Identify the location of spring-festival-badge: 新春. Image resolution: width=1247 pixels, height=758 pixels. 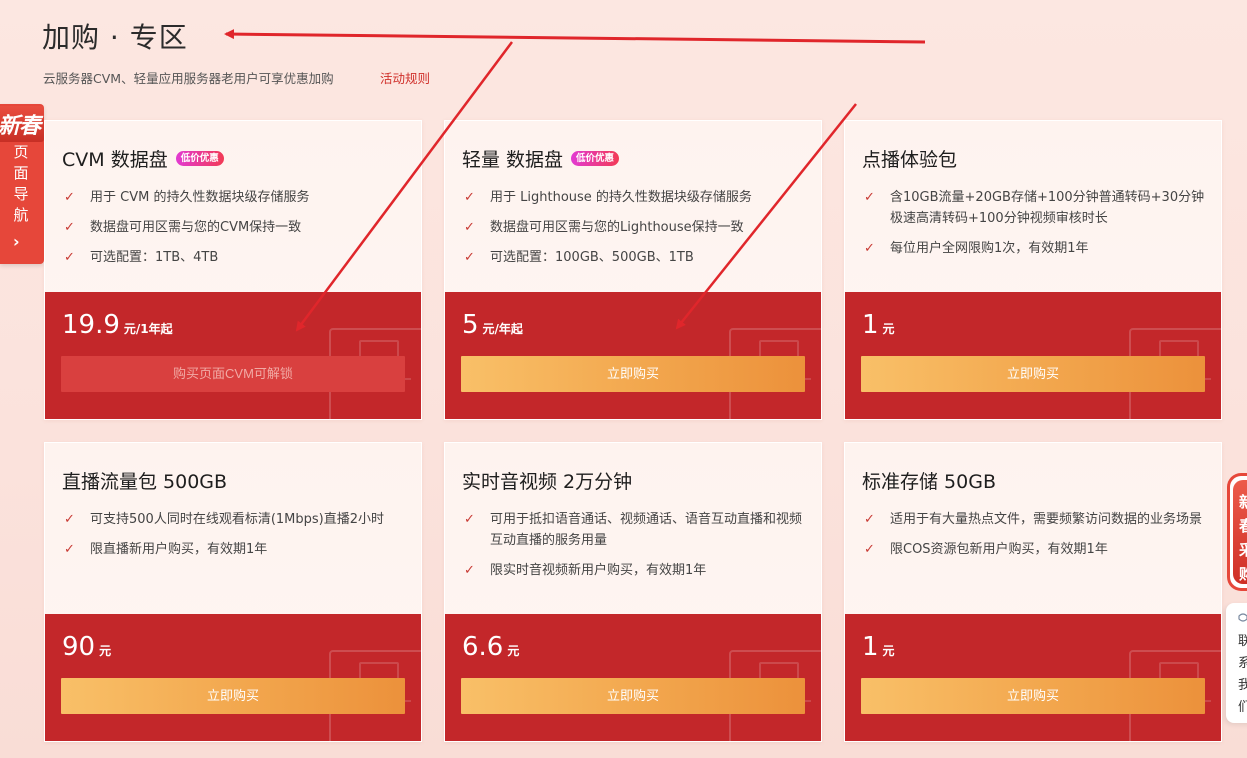
(22, 124).